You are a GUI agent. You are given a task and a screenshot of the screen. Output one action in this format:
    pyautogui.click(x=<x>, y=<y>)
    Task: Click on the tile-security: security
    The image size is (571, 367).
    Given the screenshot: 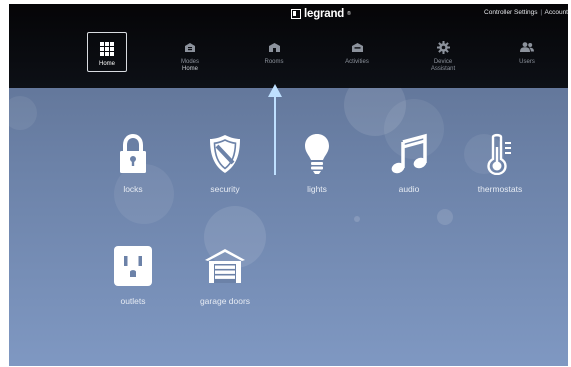 What is the action you would take?
    pyautogui.click(x=225, y=176)
    